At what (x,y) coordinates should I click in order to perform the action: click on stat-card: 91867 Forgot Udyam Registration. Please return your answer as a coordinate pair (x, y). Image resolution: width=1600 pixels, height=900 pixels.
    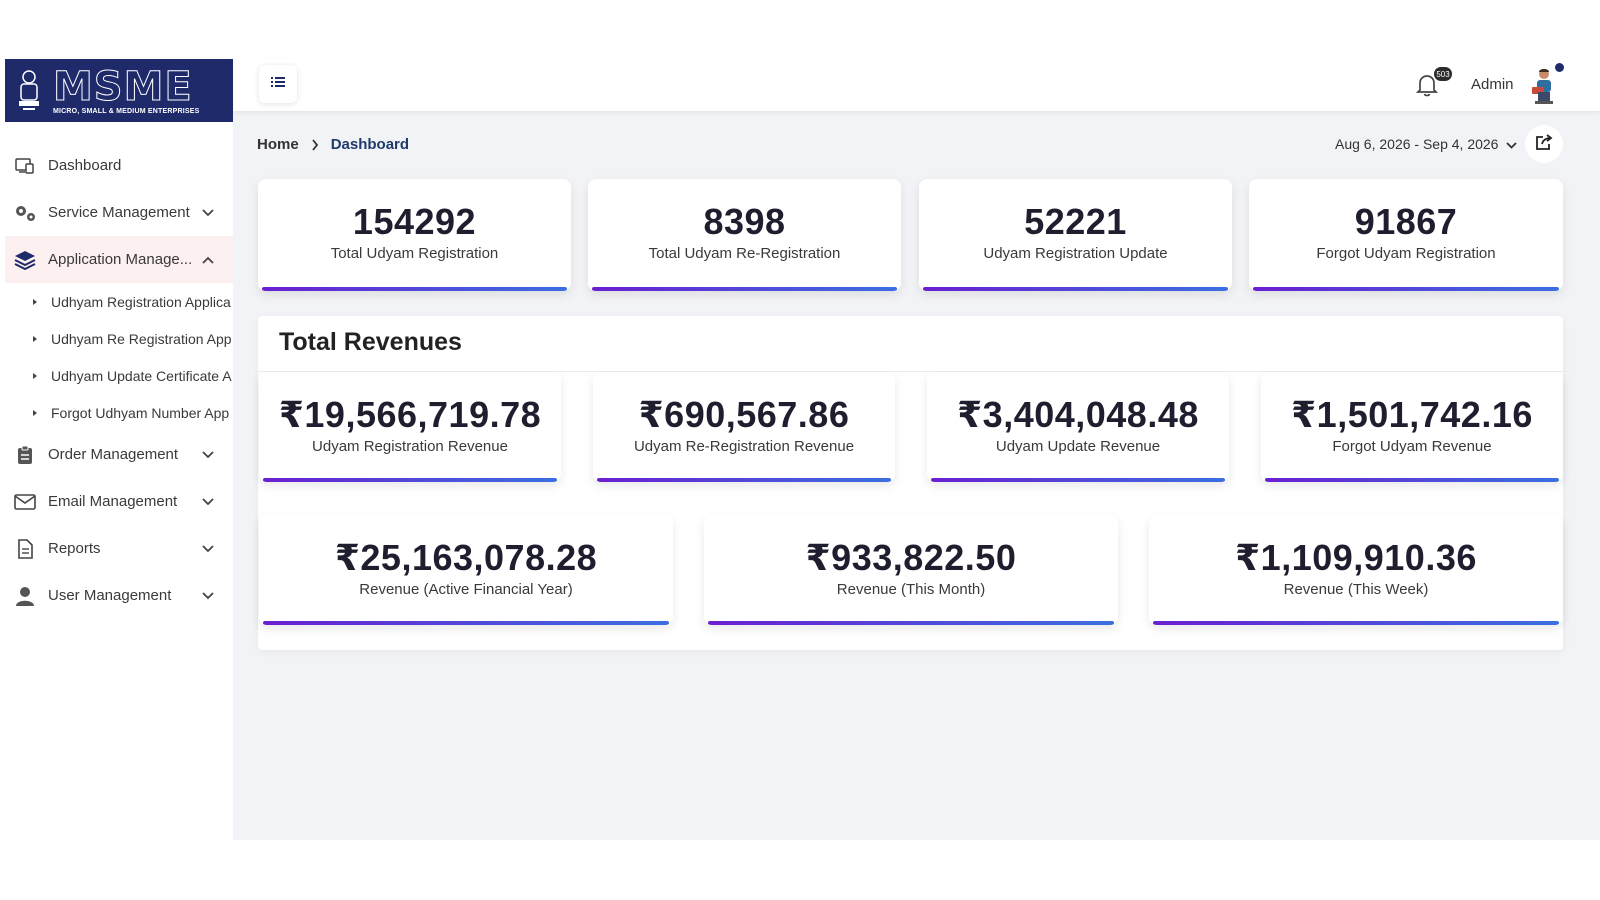
    Looking at the image, I should click on (1406, 235).